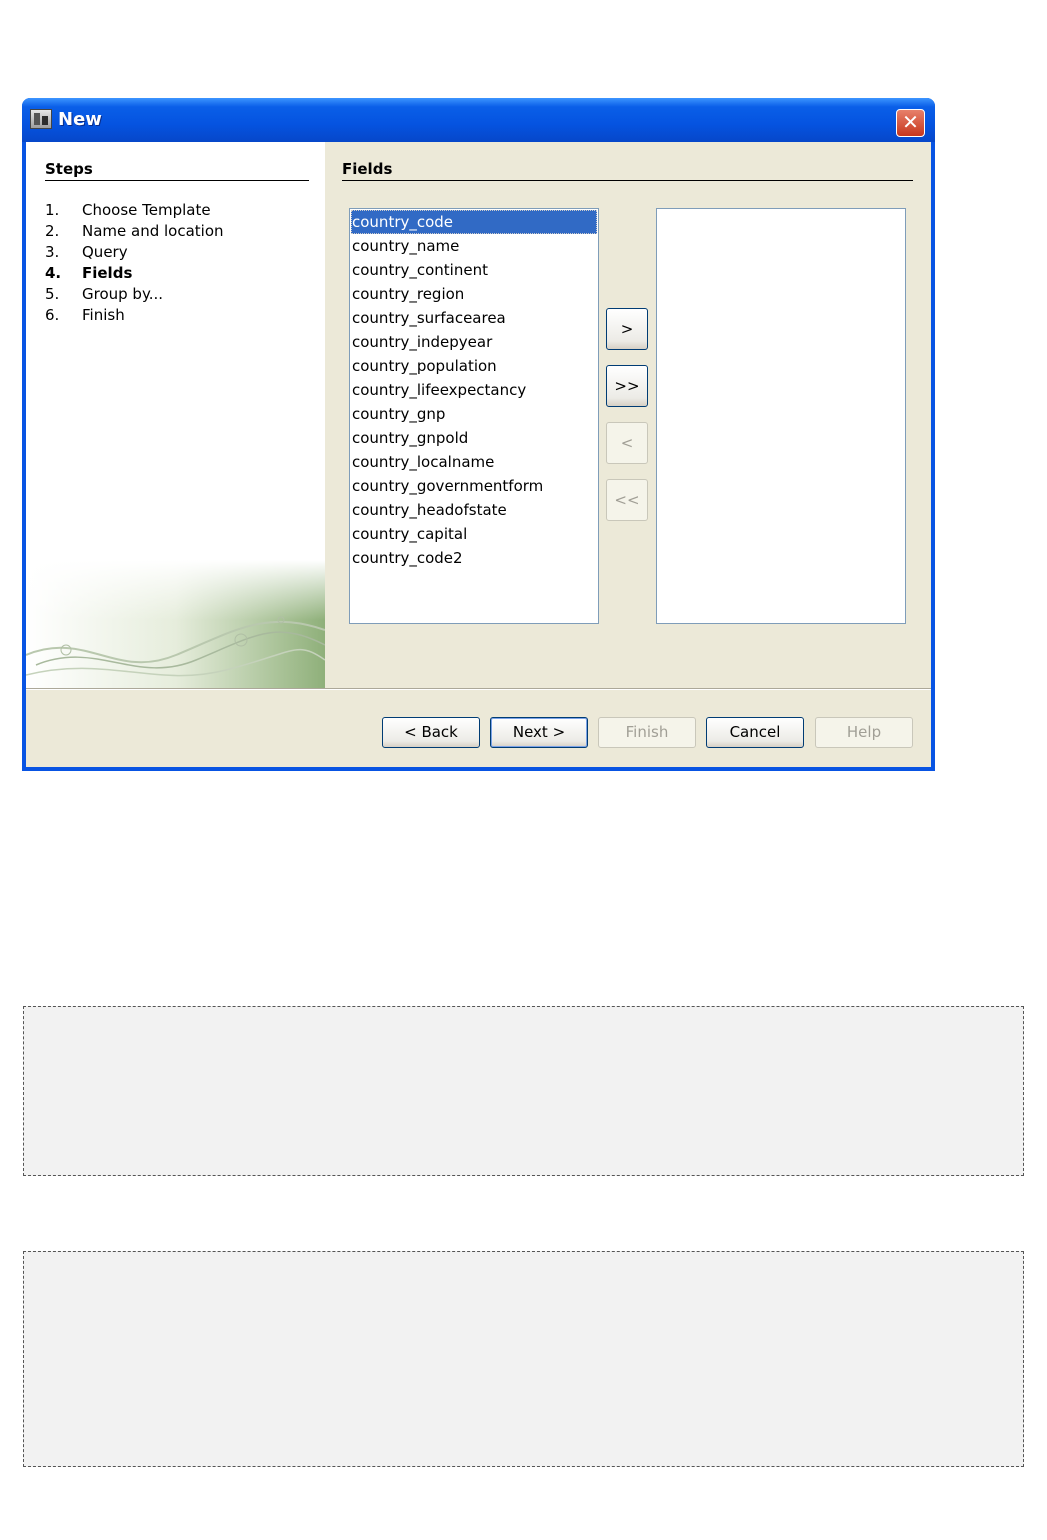  I want to click on step-label: Choose Template, so click(146, 210).